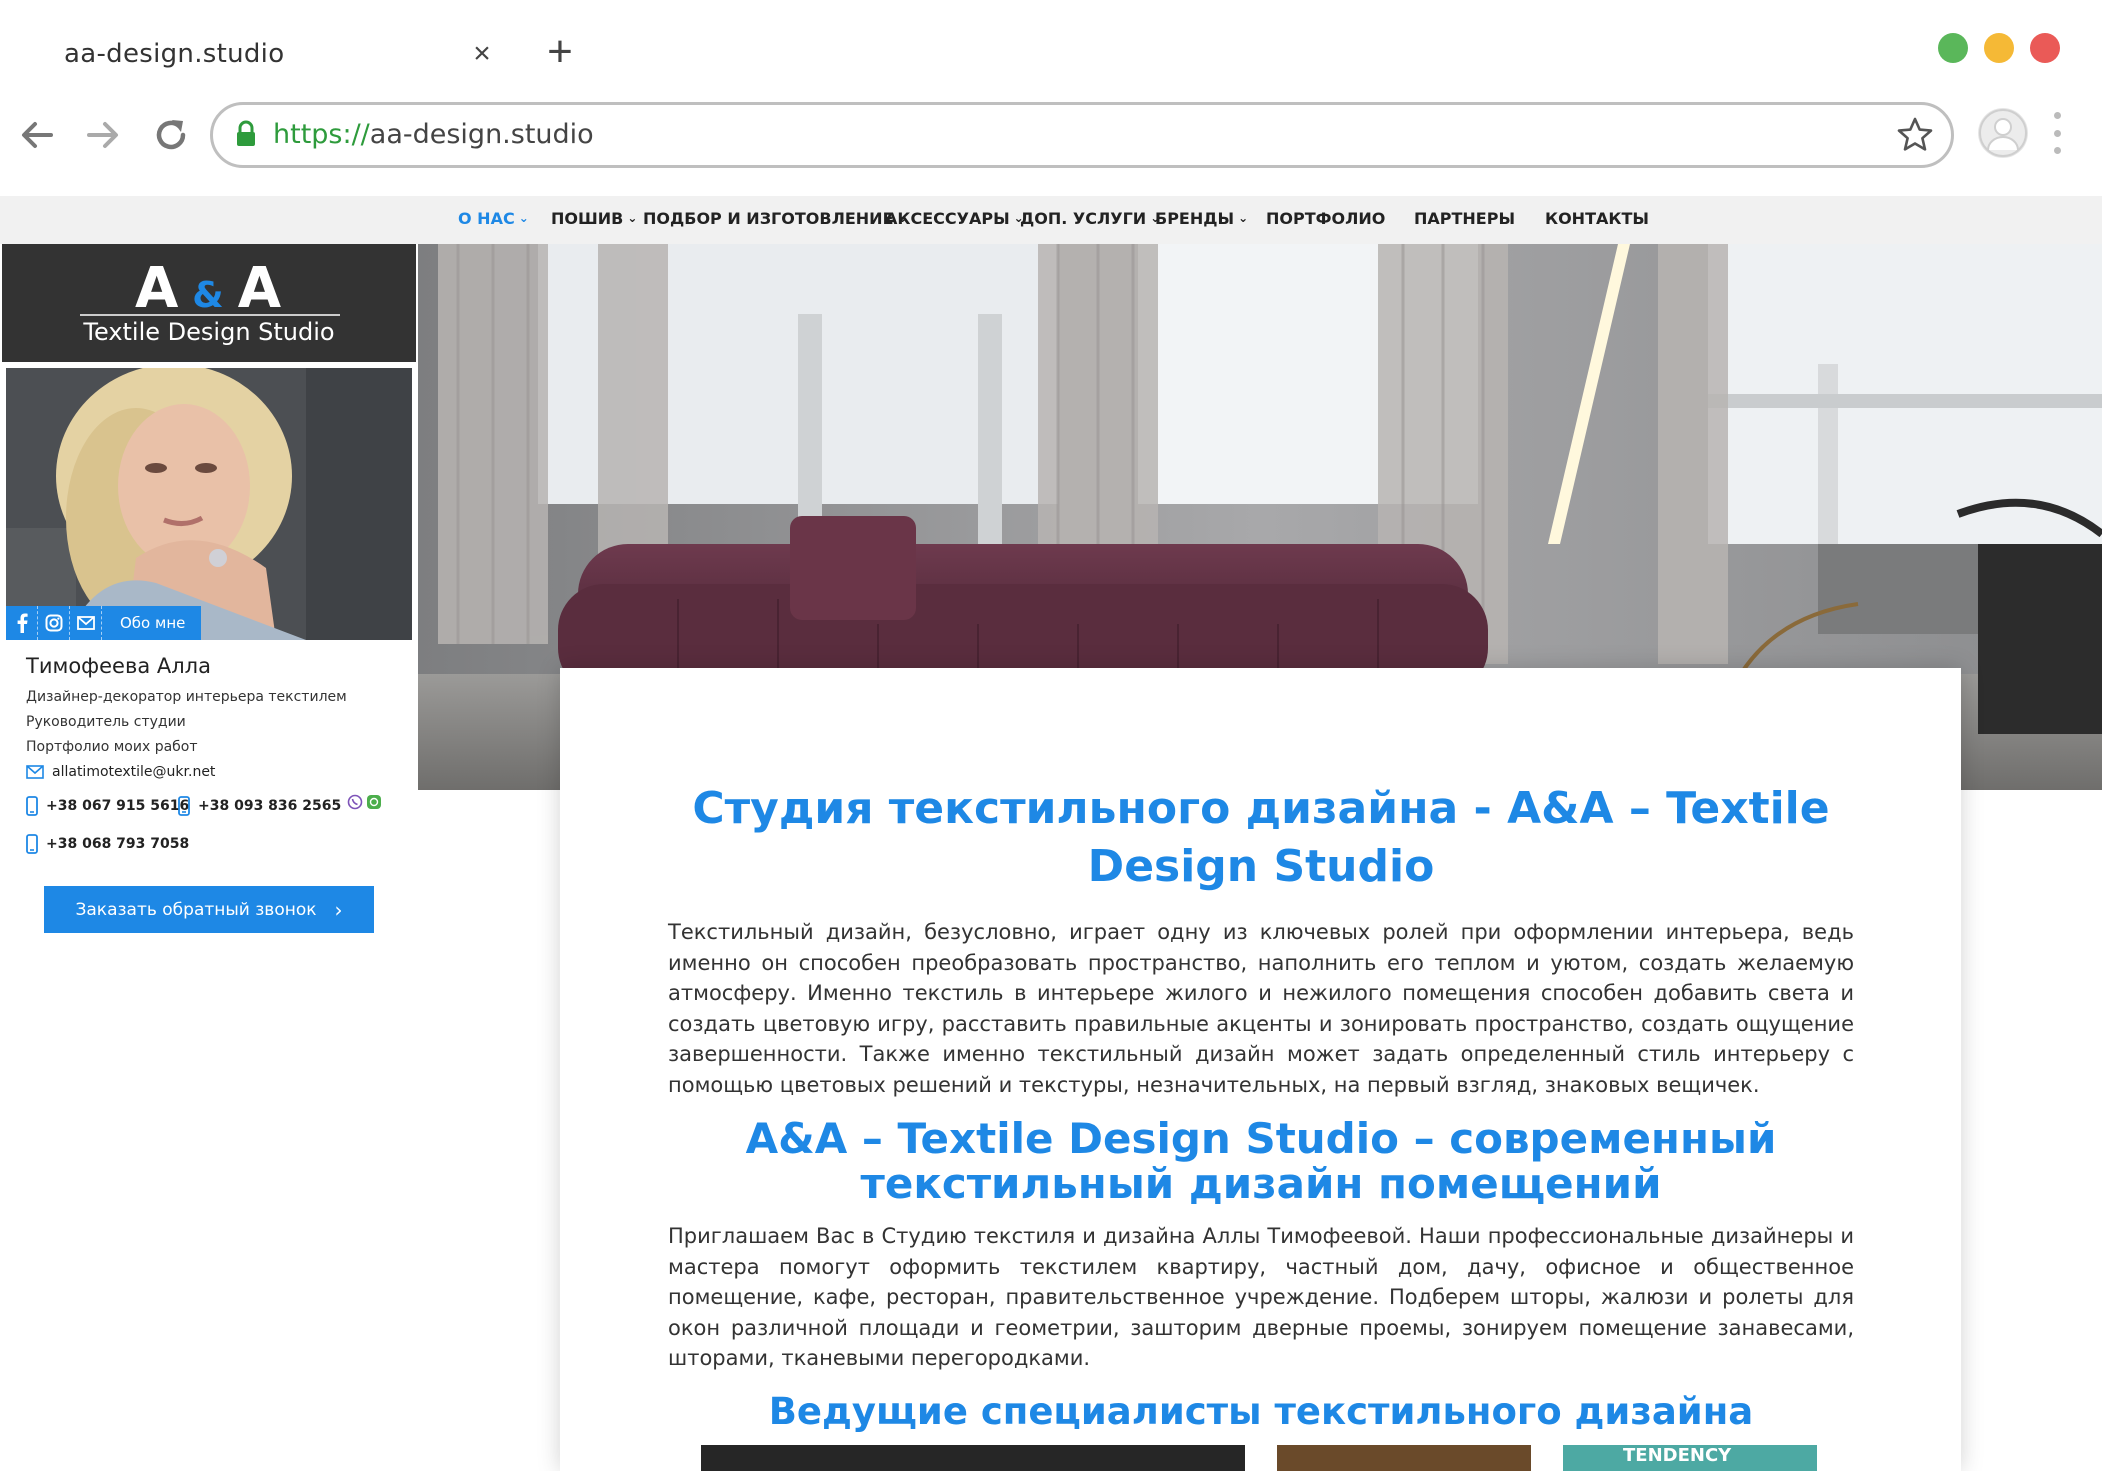 The height and width of the screenshot is (1471, 2102). What do you see at coordinates (174, 54) in the screenshot?
I see `tab-title: aa-design.studio` at bounding box center [174, 54].